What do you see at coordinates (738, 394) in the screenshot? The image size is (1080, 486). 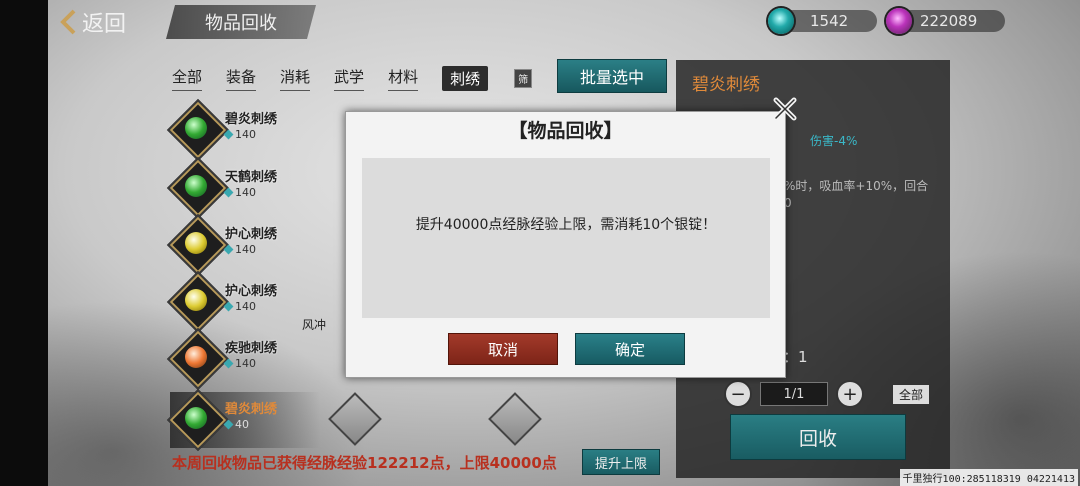 I see `minus-button: −` at bounding box center [738, 394].